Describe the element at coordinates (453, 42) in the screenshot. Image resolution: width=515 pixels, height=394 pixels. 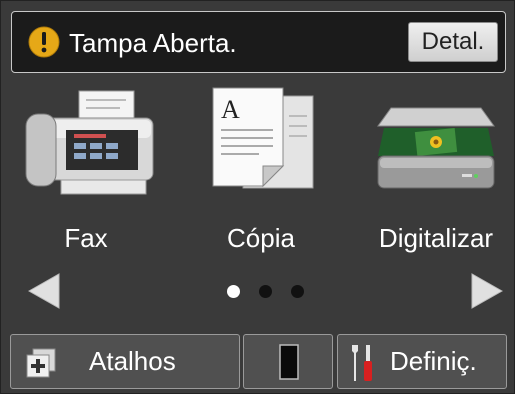
I see `details-button: Detal.` at that location.